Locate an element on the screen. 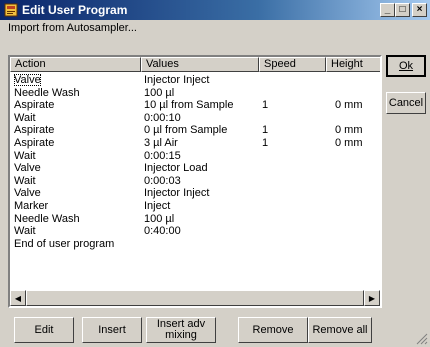 The height and width of the screenshot is (347, 430). list-item: Wait 0:00:03 is located at coordinates (195, 181).